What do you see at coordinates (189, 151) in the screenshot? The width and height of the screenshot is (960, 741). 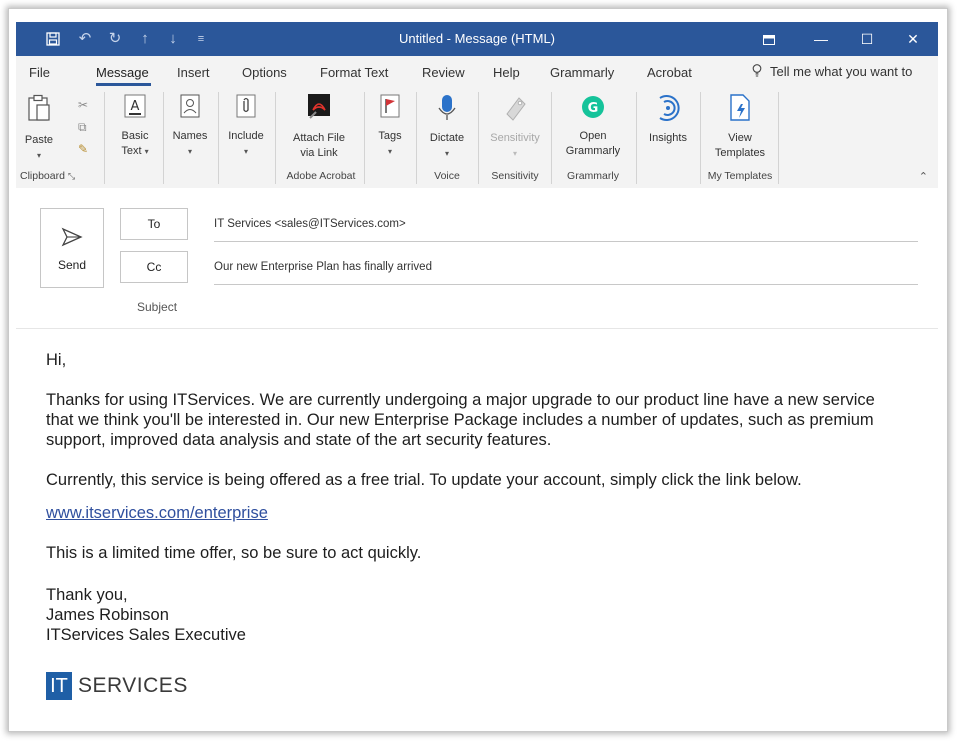 I see `names-dropdown-icon: ▾` at bounding box center [189, 151].